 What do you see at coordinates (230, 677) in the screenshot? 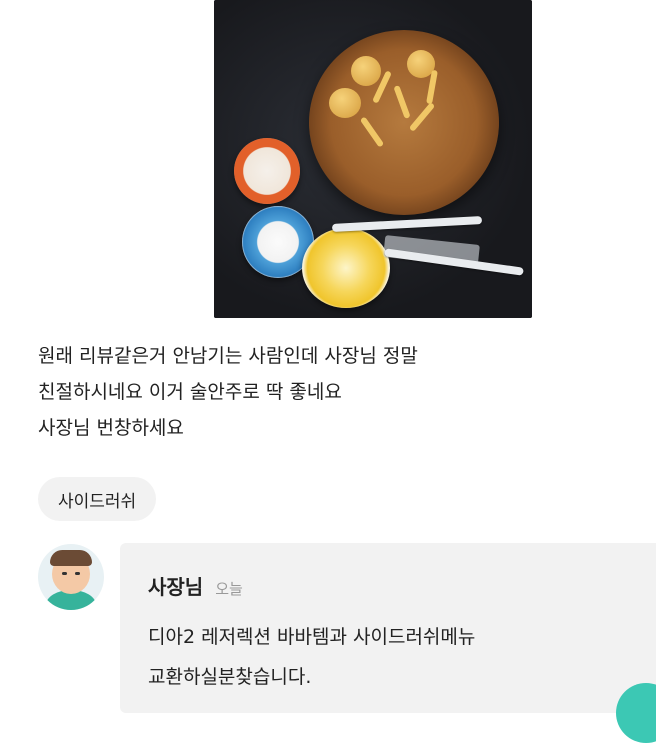
I see `reply-line: 교환하실분찾습니다.` at bounding box center [230, 677].